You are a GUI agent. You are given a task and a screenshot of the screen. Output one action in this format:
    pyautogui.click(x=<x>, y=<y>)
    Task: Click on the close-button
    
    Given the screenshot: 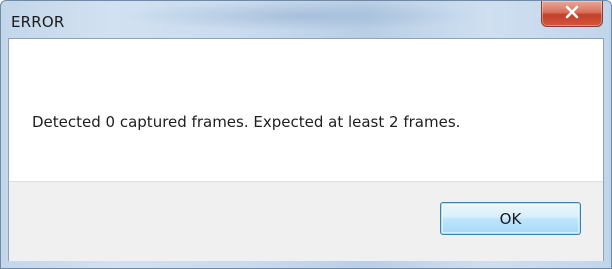 What is the action you would take?
    pyautogui.click(x=572, y=14)
    